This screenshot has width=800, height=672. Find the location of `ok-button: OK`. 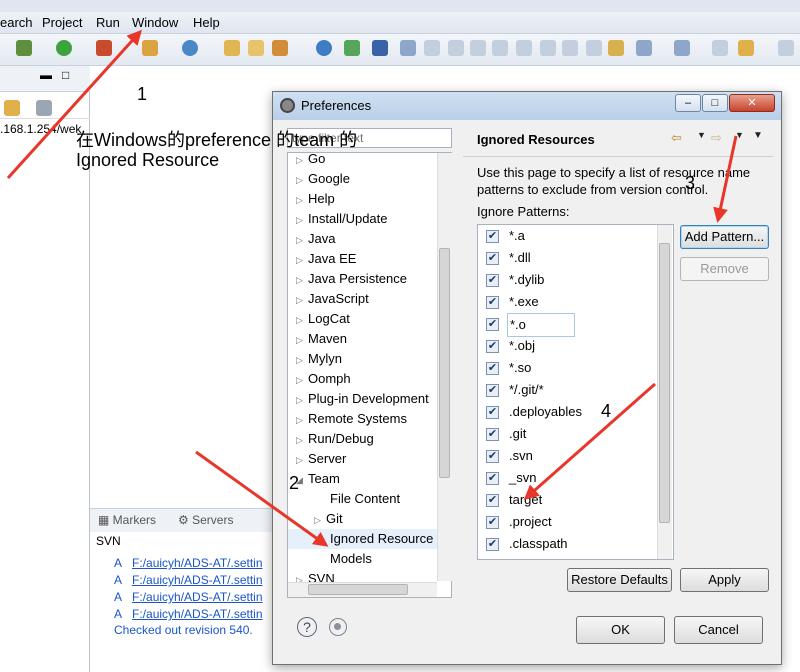

ok-button: OK is located at coordinates (620, 630).